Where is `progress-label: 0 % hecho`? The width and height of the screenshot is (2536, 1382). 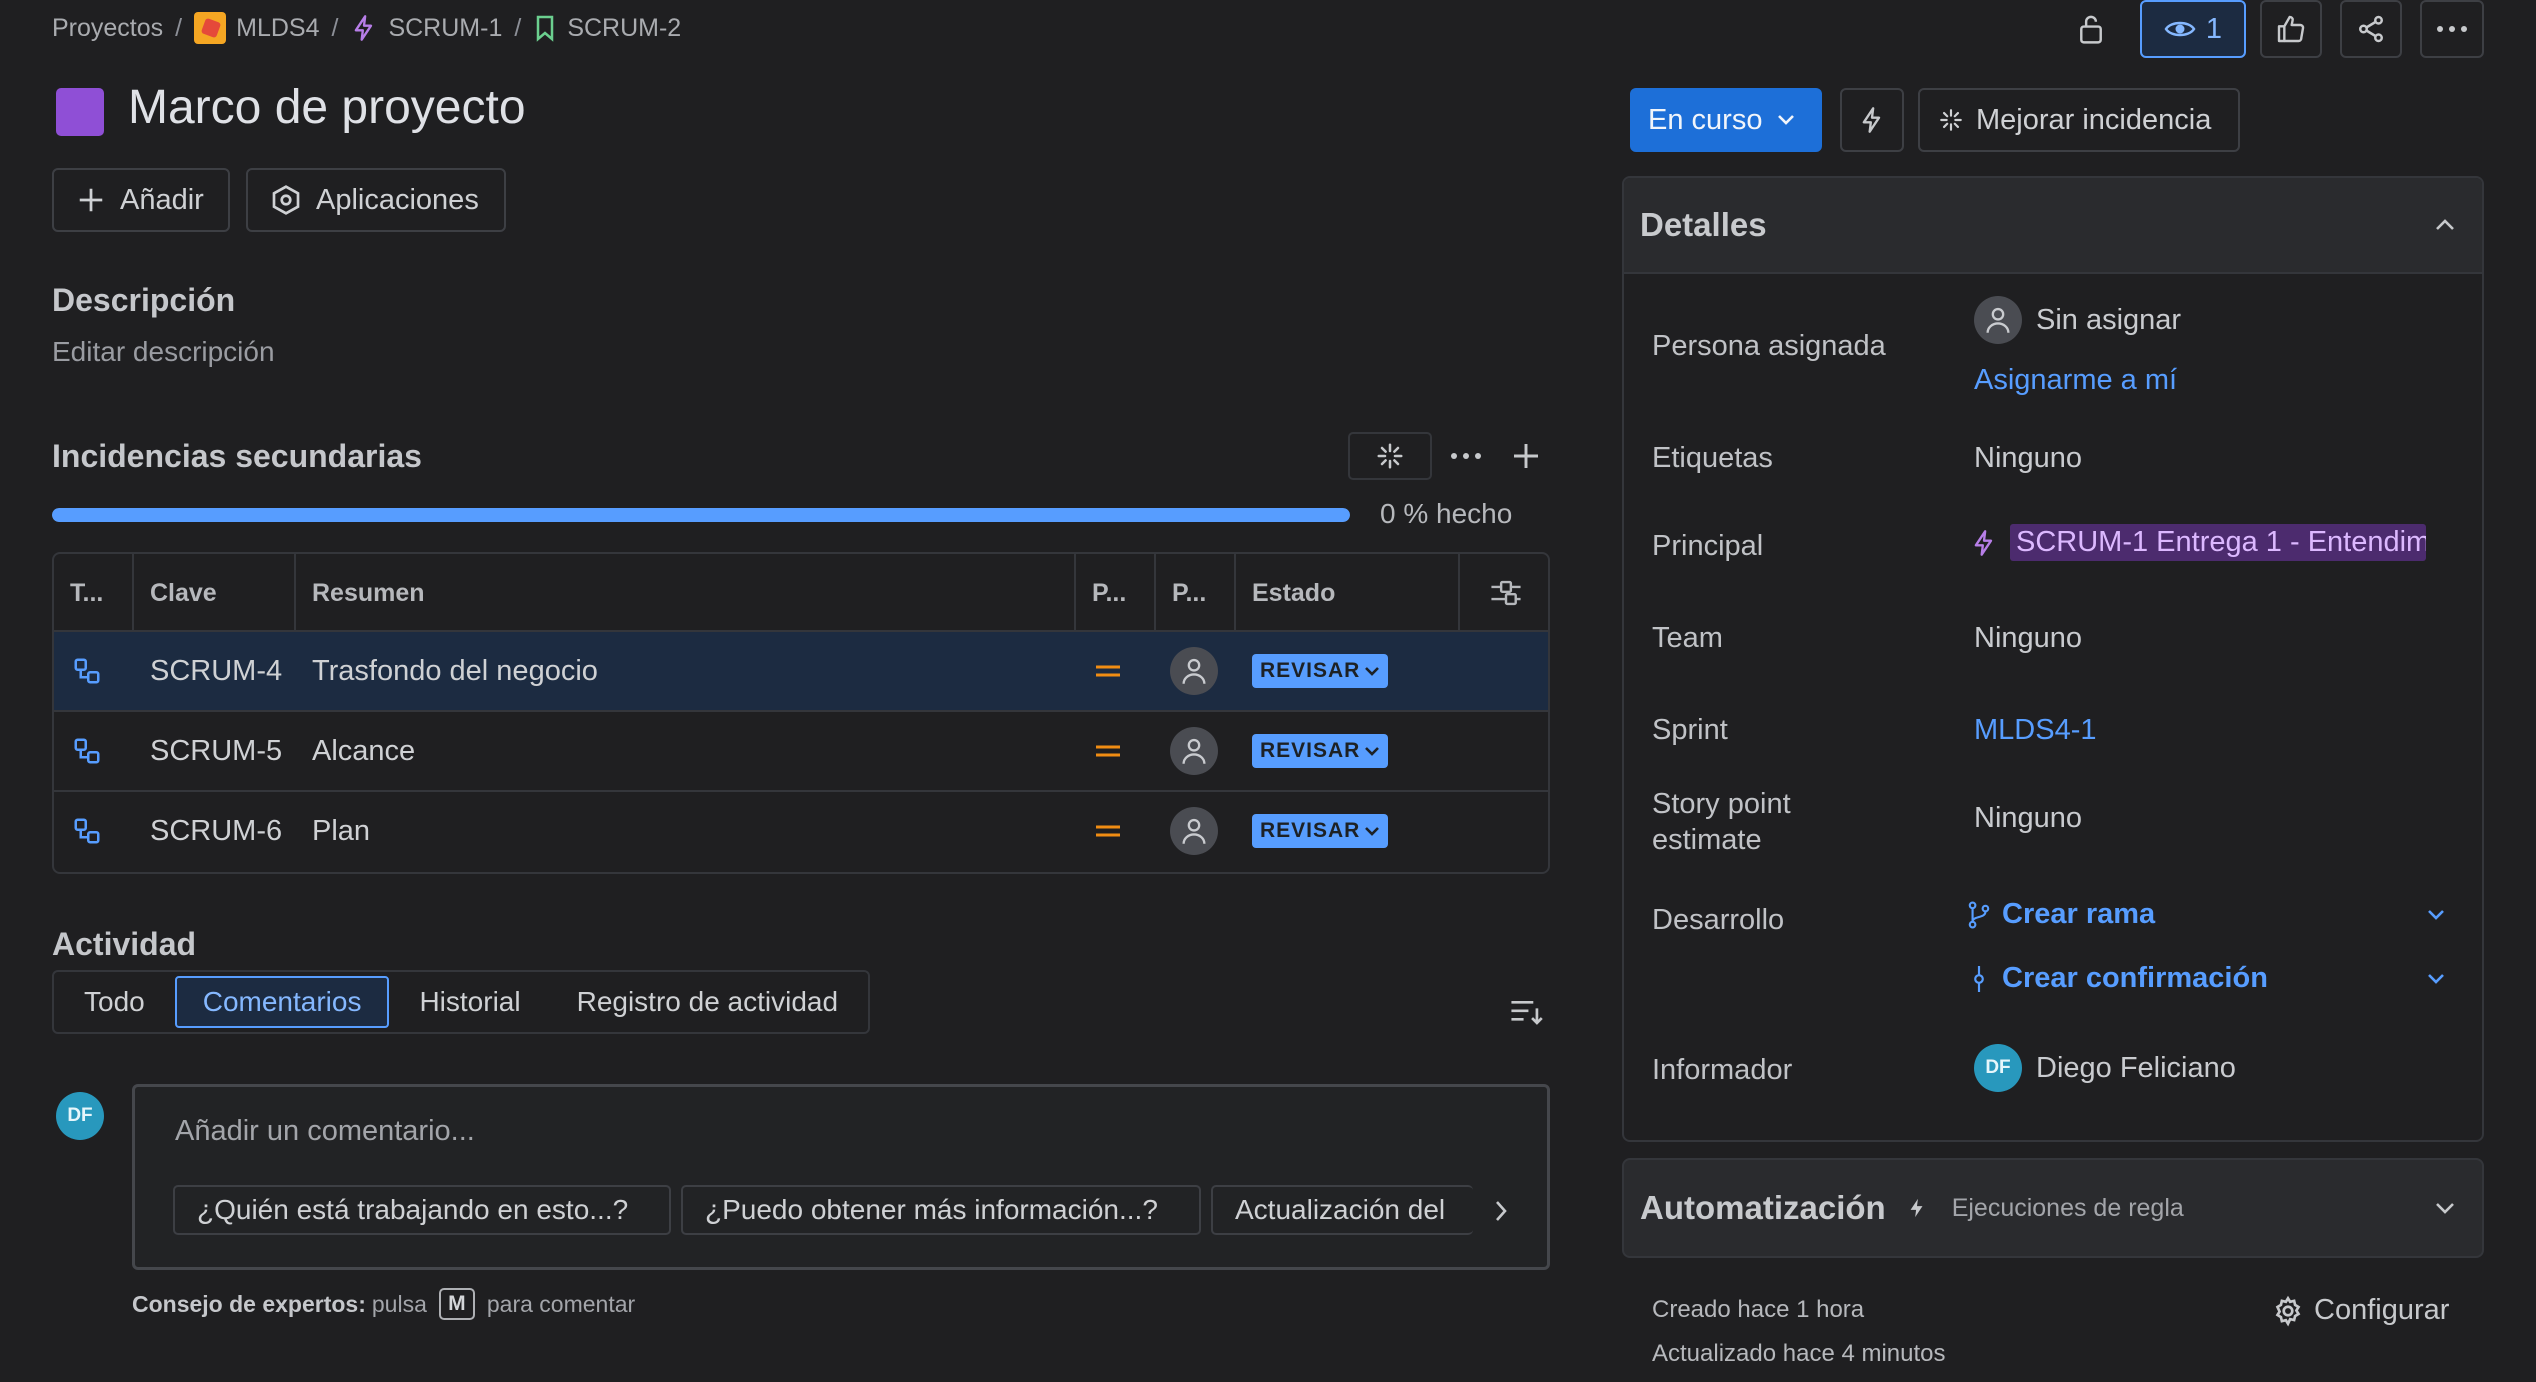 progress-label: 0 % hecho is located at coordinates (1446, 513).